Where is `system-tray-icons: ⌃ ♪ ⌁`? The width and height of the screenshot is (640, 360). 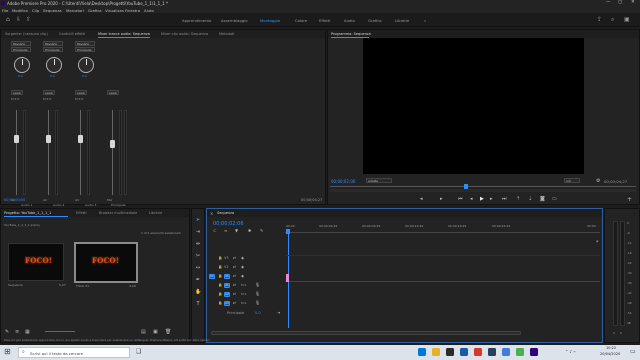
system-tray-icons: ⌃ ♪ ⌁ is located at coordinates (570, 351).